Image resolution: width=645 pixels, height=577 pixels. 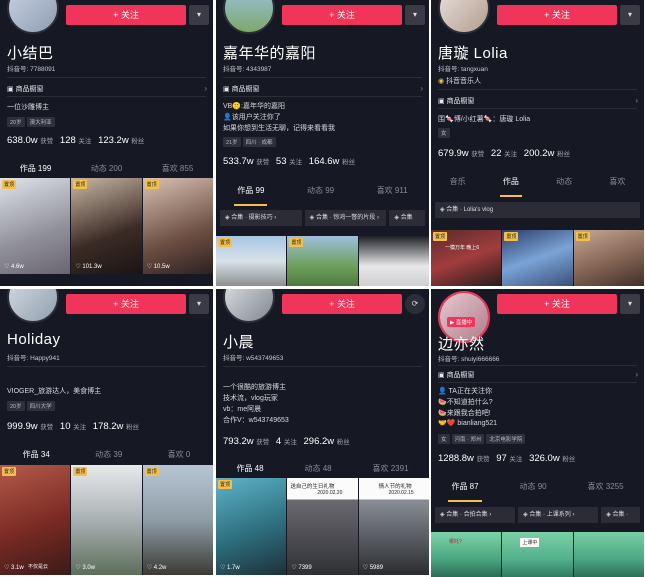 What do you see at coordinates (510, 186) in the screenshot?
I see `tab-works: 作品` at bounding box center [510, 186].